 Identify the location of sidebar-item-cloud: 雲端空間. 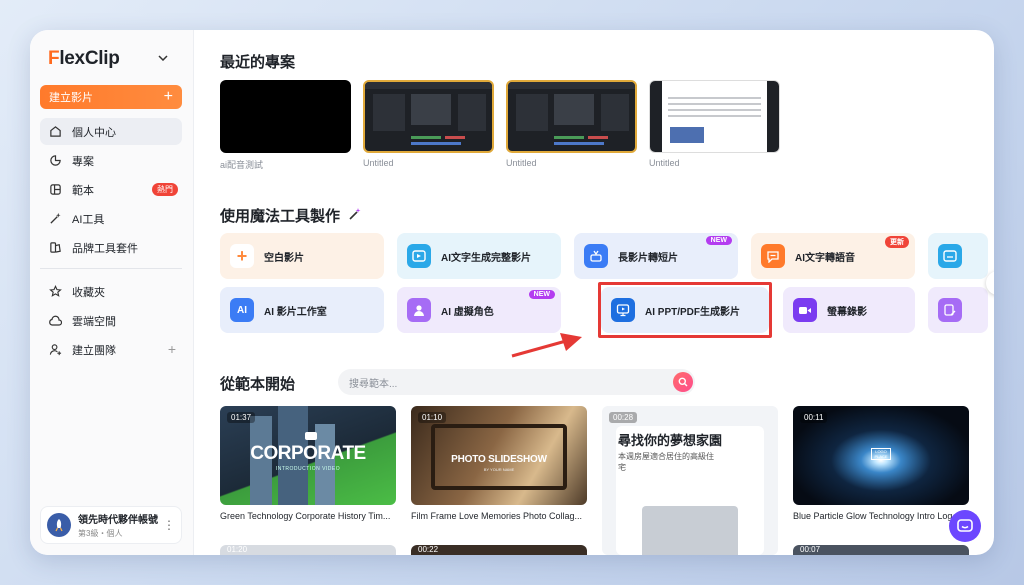
(111, 320).